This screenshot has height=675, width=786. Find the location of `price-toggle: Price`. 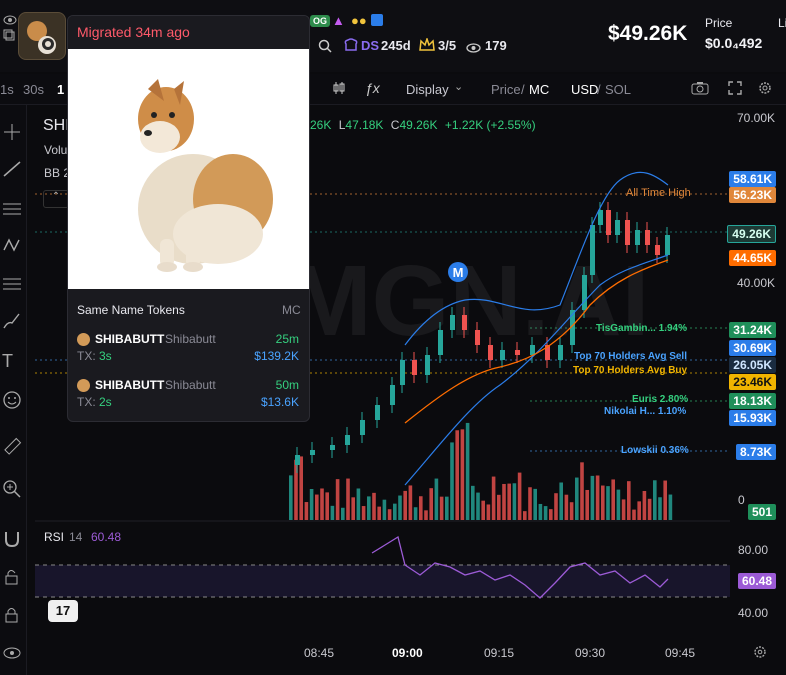

price-toggle: Price is located at coordinates (506, 89).